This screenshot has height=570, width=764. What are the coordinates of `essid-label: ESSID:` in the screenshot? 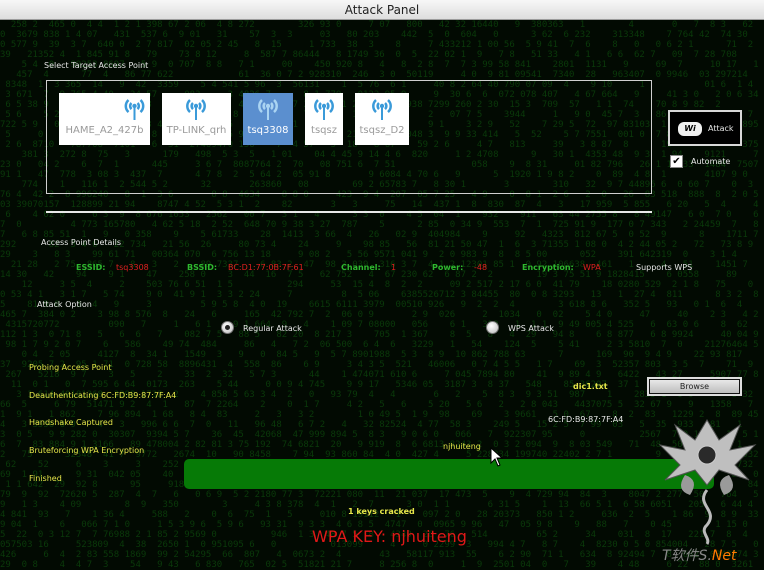 It's located at (91, 267).